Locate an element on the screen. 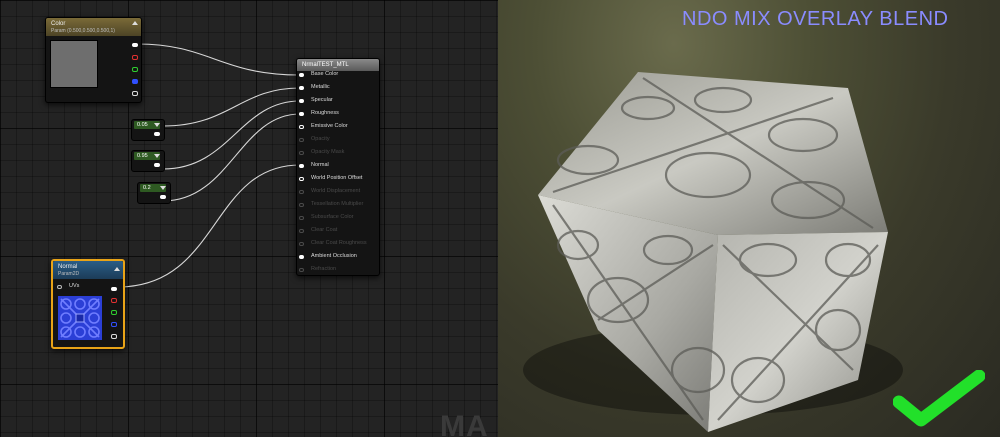  color-preview-swatch is located at coordinates (74, 64).